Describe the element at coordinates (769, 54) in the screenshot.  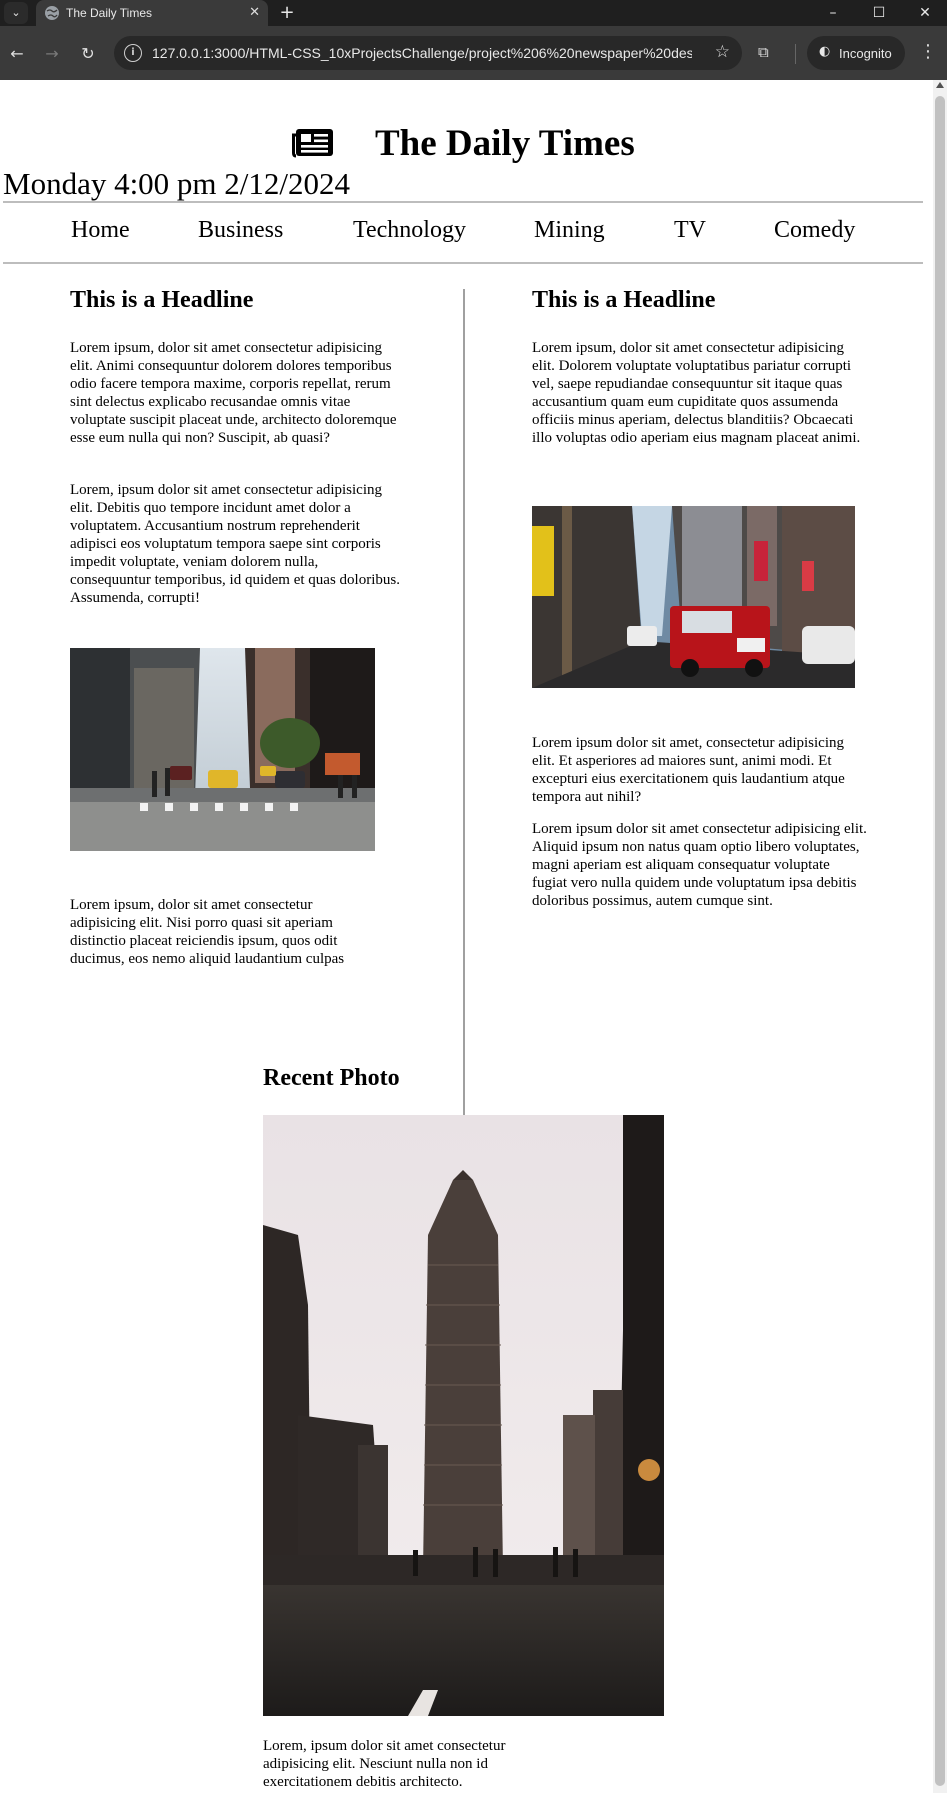
I see `extensions-icon: ⧉` at that location.